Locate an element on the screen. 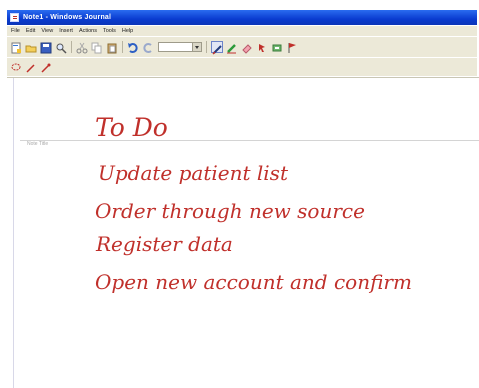  menu-help: Help is located at coordinates (127, 31).